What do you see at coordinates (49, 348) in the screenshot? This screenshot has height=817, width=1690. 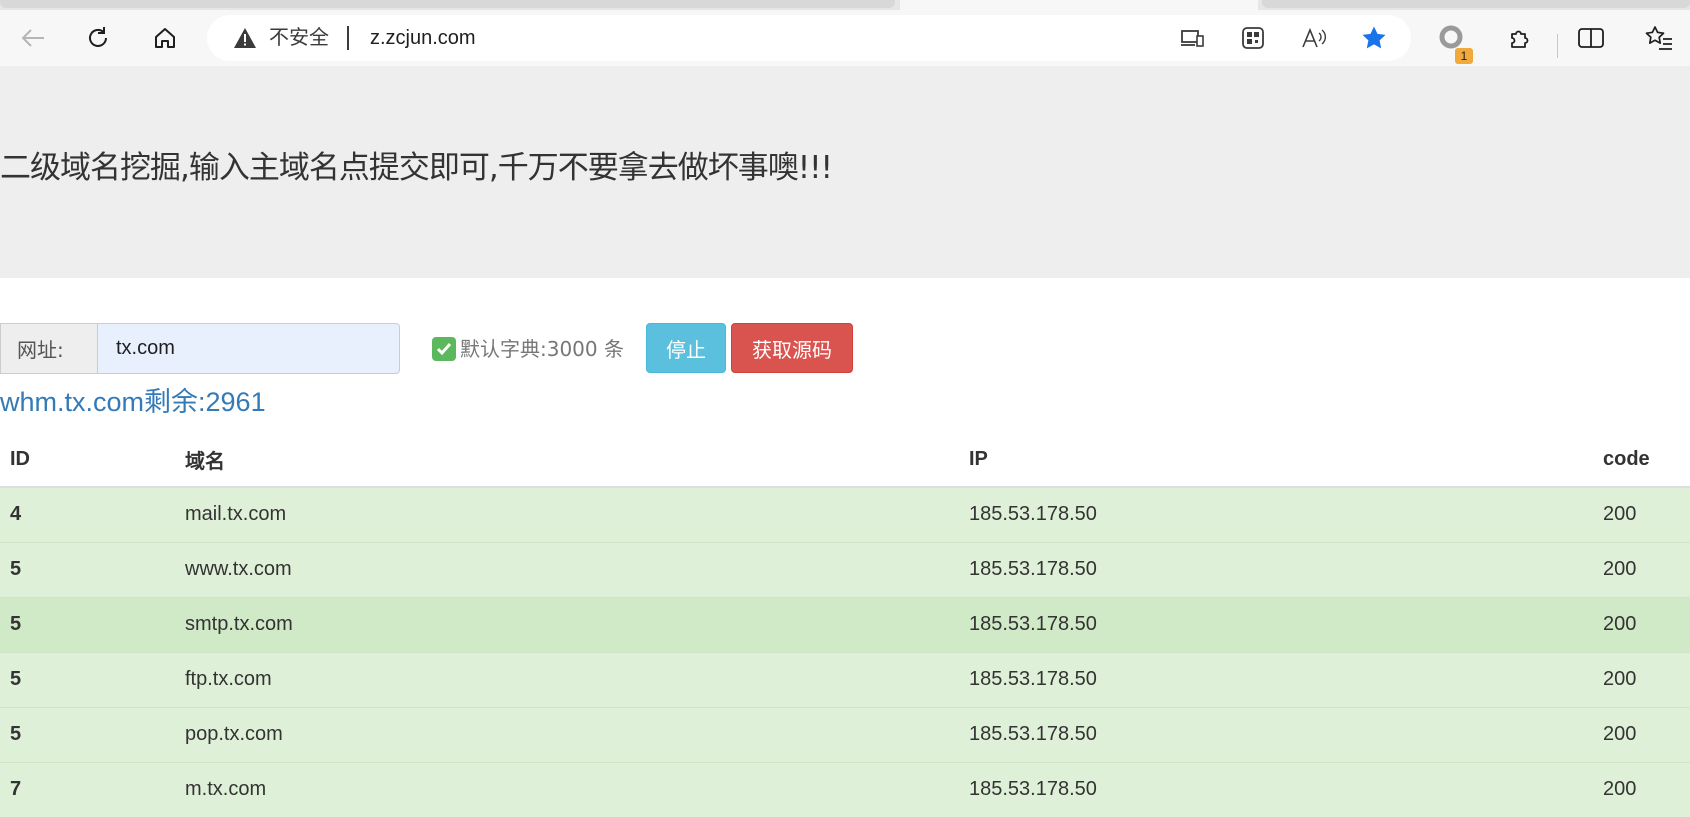 I see `url-label: 网址:` at bounding box center [49, 348].